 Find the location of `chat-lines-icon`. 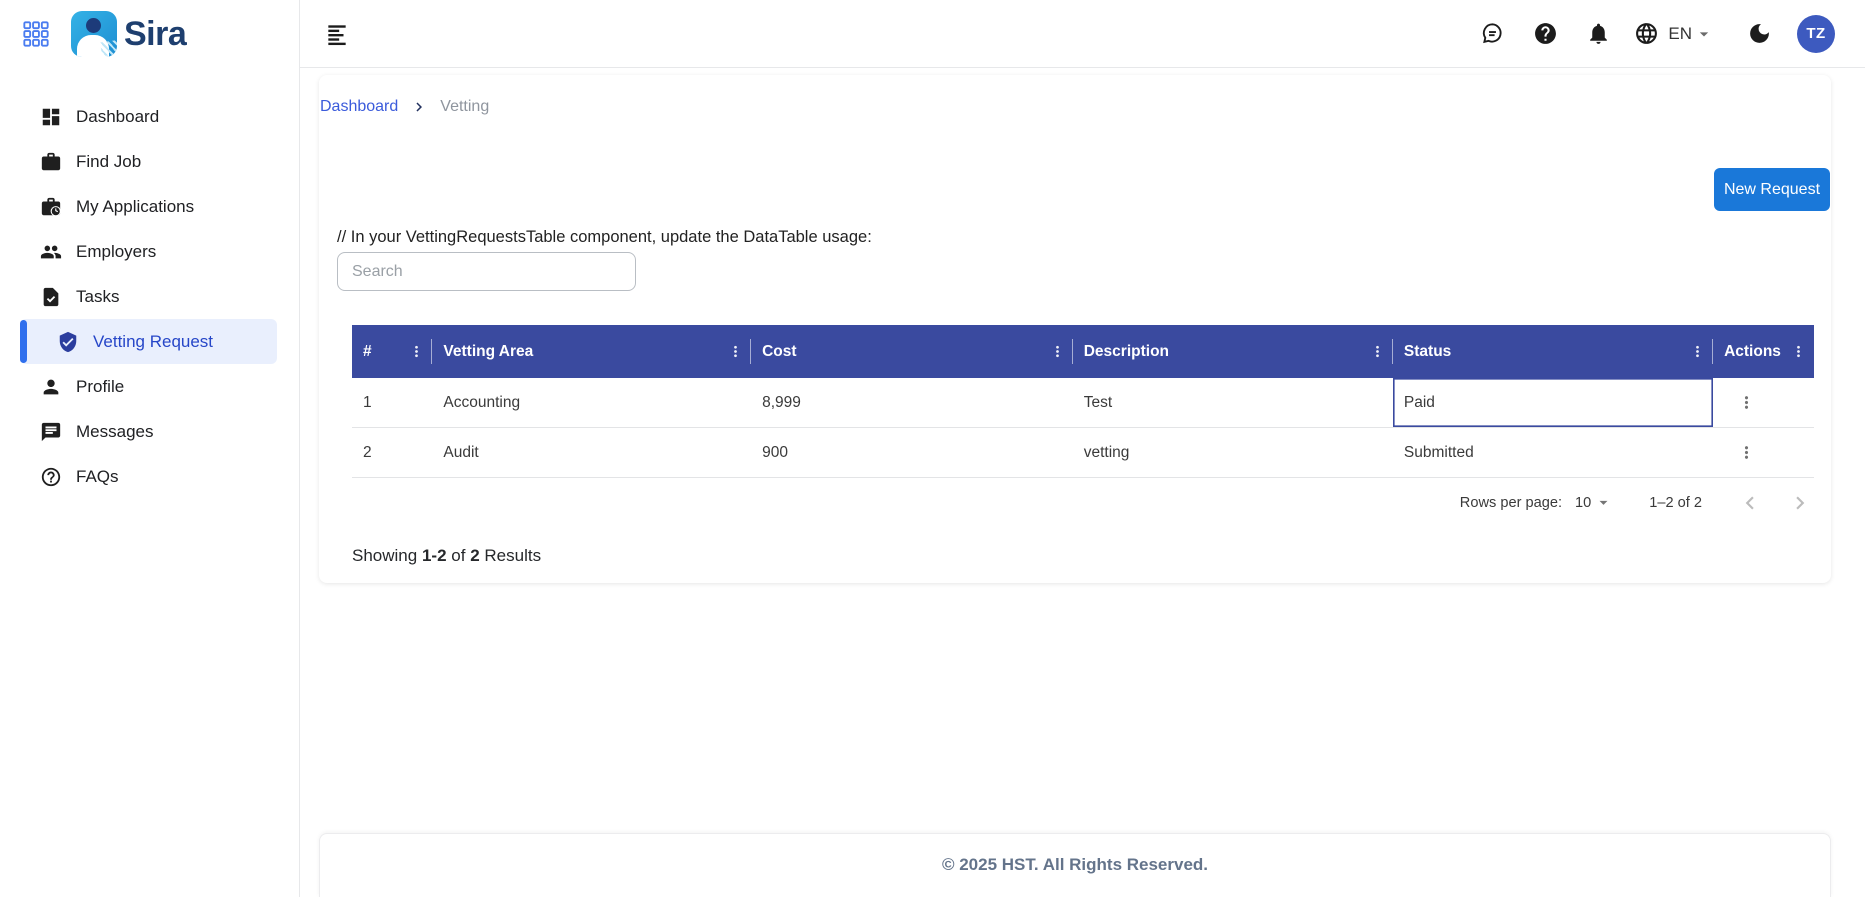

chat-lines-icon is located at coordinates (51, 432).